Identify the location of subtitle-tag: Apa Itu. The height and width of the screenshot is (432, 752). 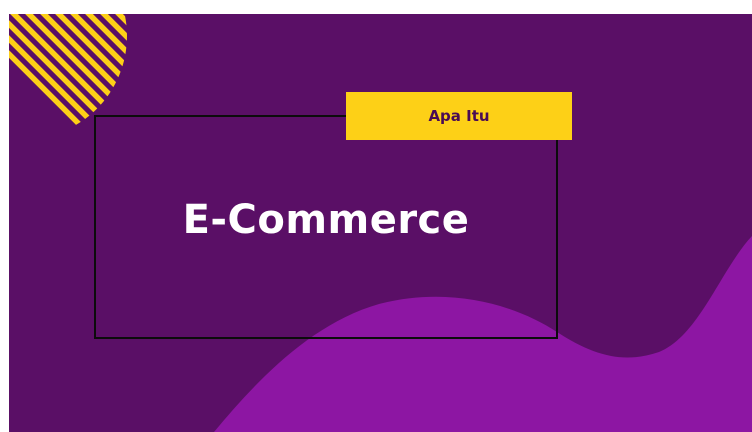
(459, 116).